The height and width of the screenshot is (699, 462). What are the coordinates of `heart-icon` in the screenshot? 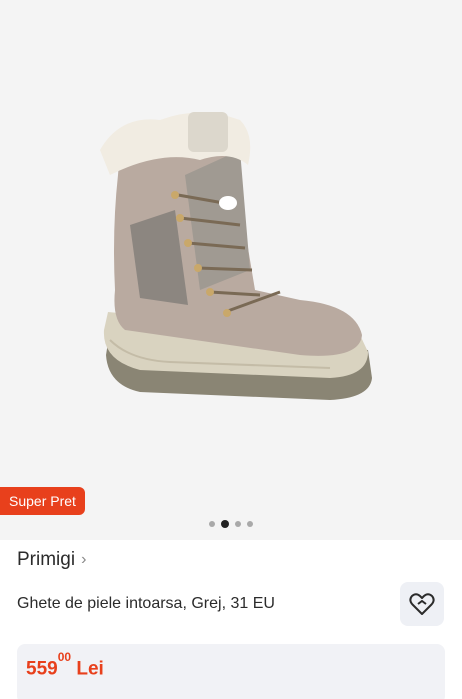 It's located at (422, 604).